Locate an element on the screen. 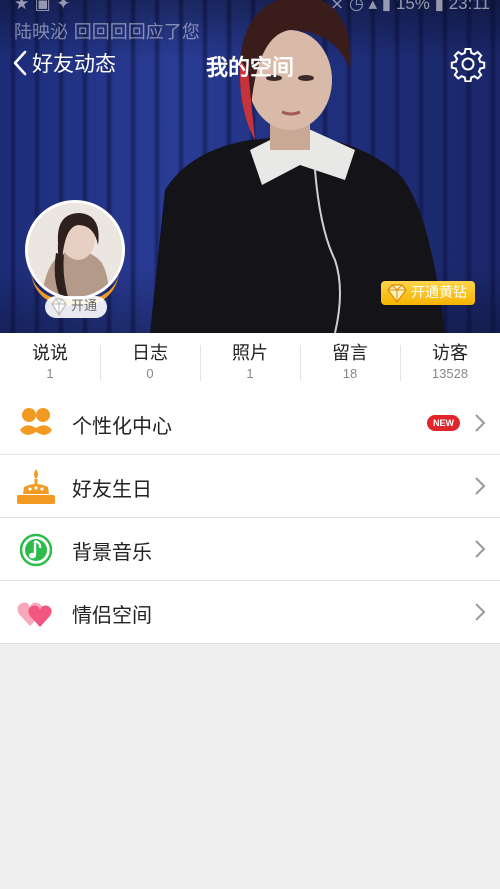  stat-visitors: 访客 13528 is located at coordinates (450, 362).